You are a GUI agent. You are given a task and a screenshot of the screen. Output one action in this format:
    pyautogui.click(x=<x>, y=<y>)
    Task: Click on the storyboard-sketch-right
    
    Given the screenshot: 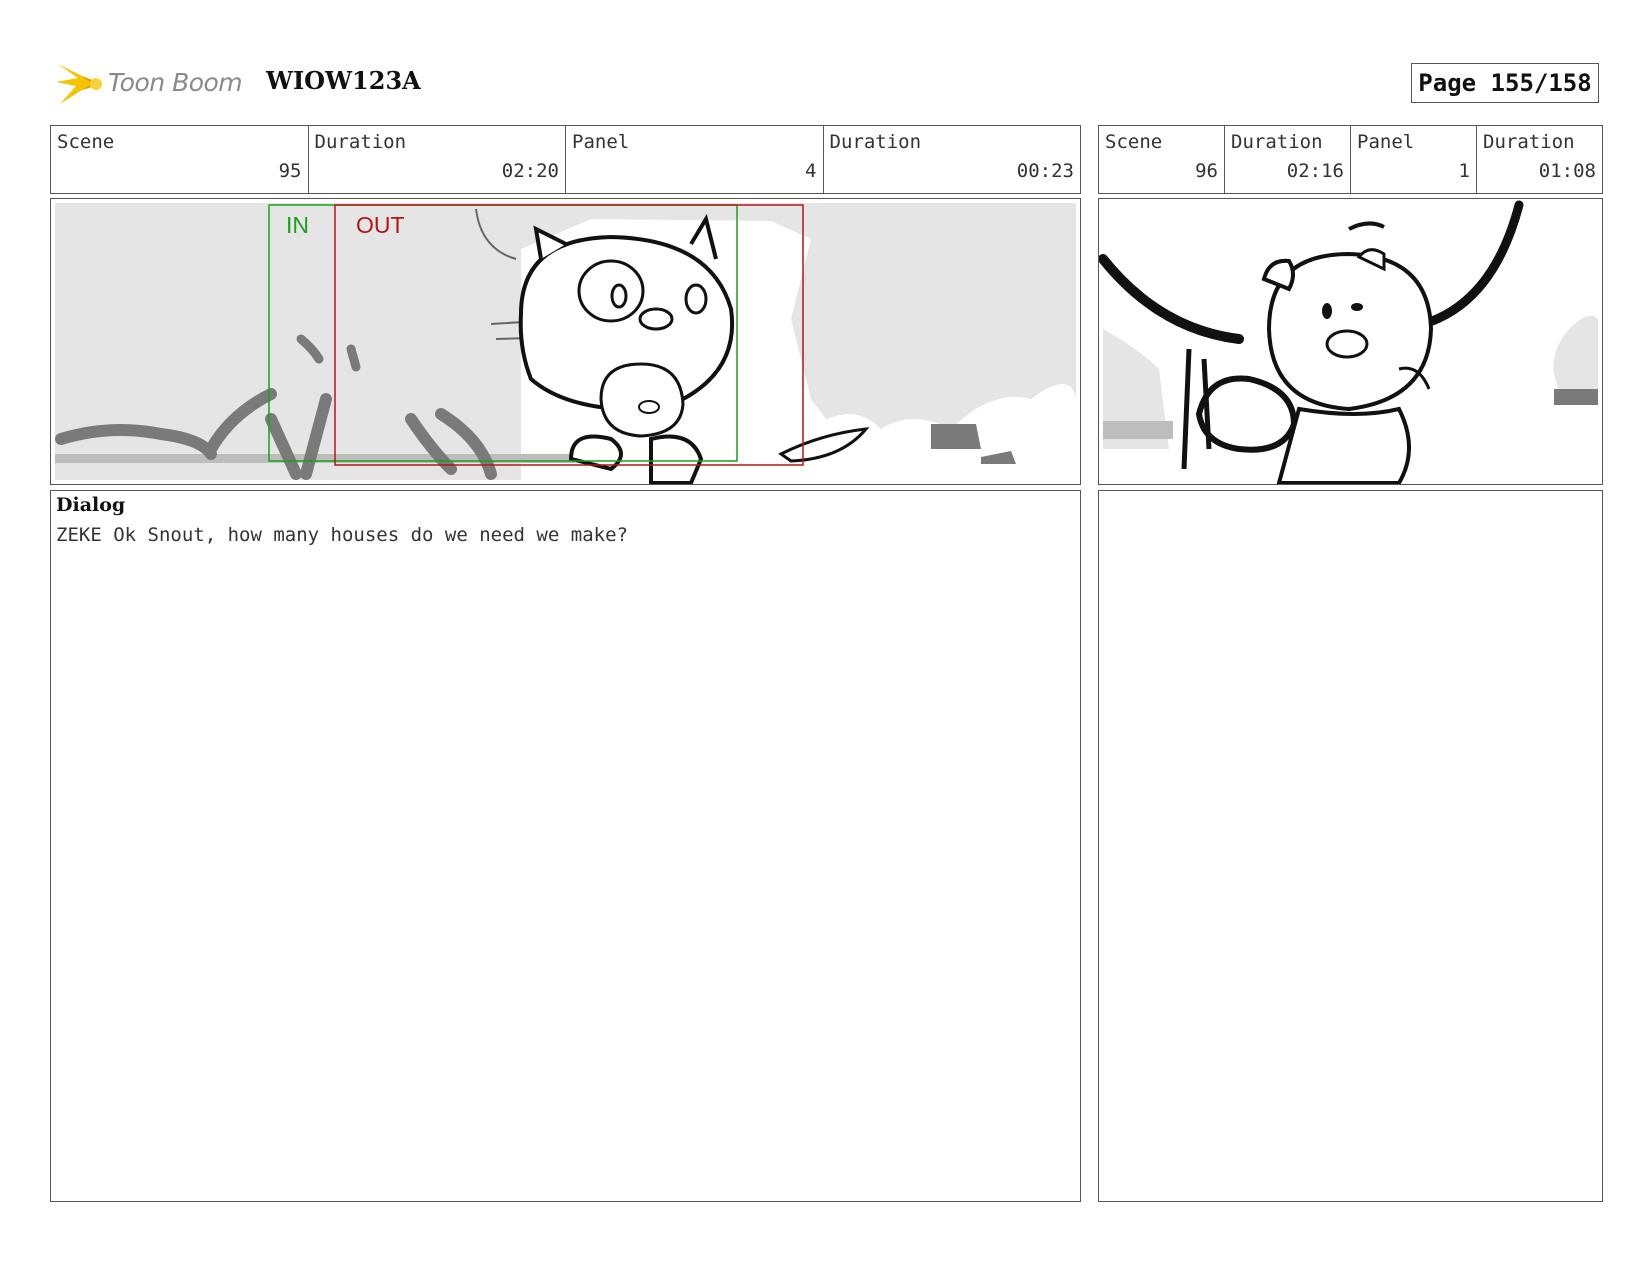 What is the action you would take?
    pyautogui.click(x=1348, y=342)
    